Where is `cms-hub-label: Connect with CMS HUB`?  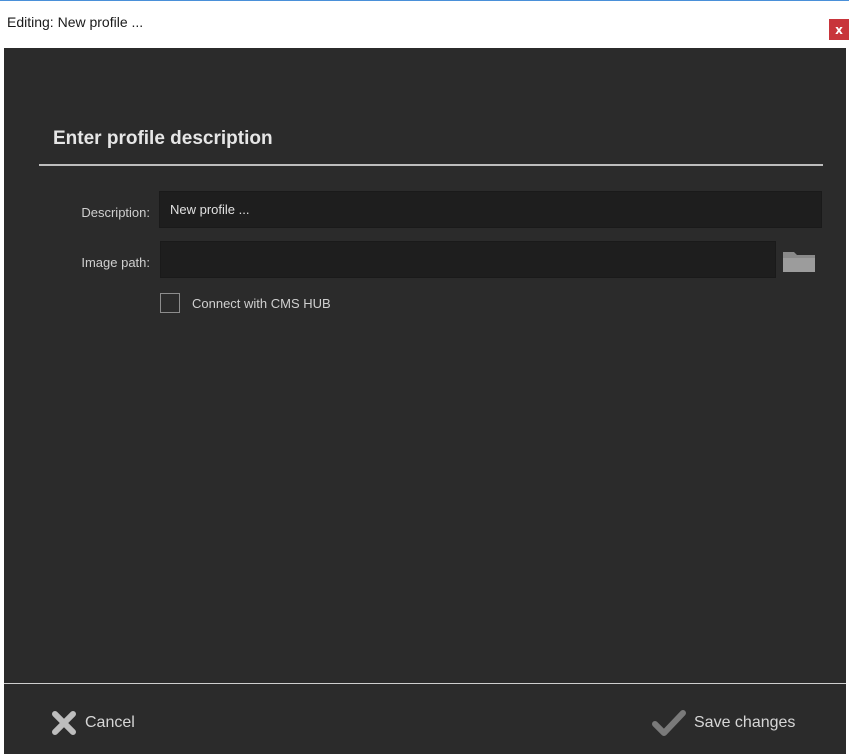
cms-hub-label: Connect with CMS HUB is located at coordinates (261, 303).